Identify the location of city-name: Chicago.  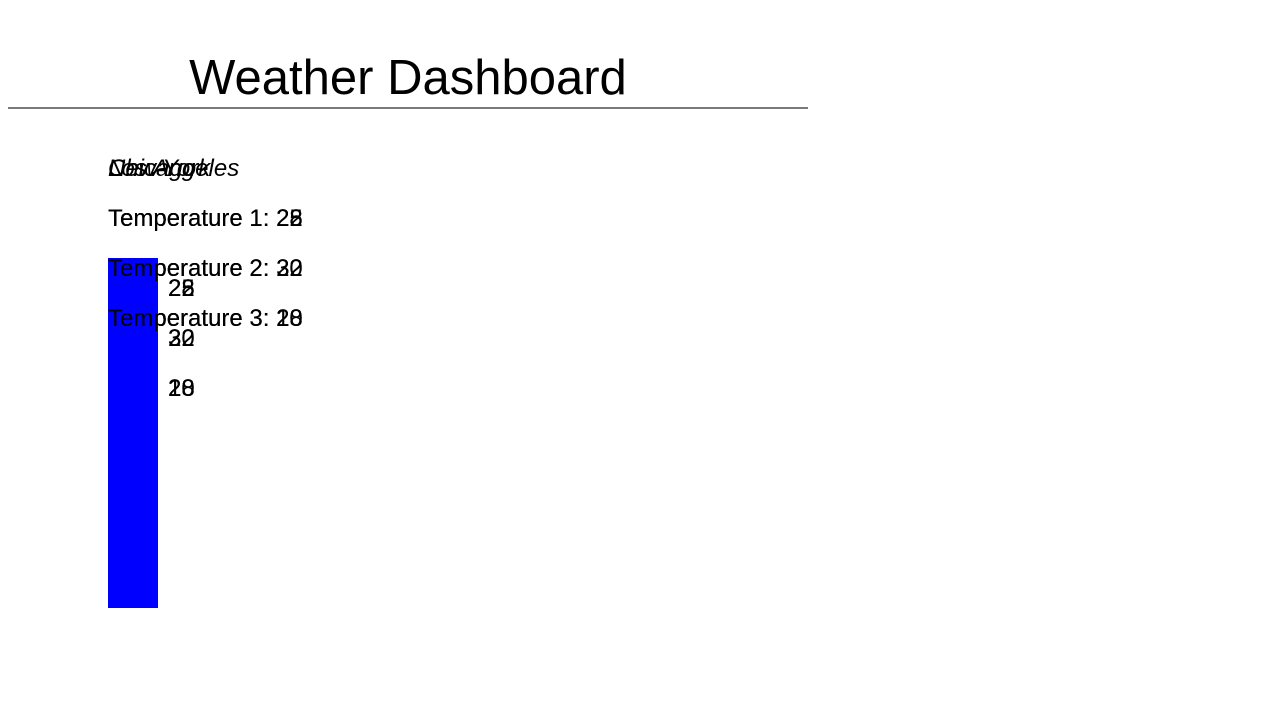
(152, 168).